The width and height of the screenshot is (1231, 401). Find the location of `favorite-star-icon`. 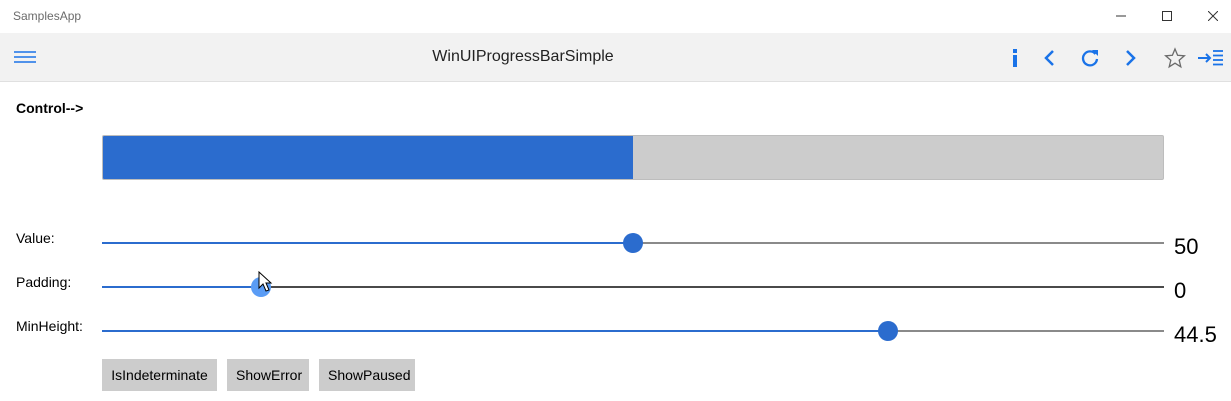

favorite-star-icon is located at coordinates (1175, 58).